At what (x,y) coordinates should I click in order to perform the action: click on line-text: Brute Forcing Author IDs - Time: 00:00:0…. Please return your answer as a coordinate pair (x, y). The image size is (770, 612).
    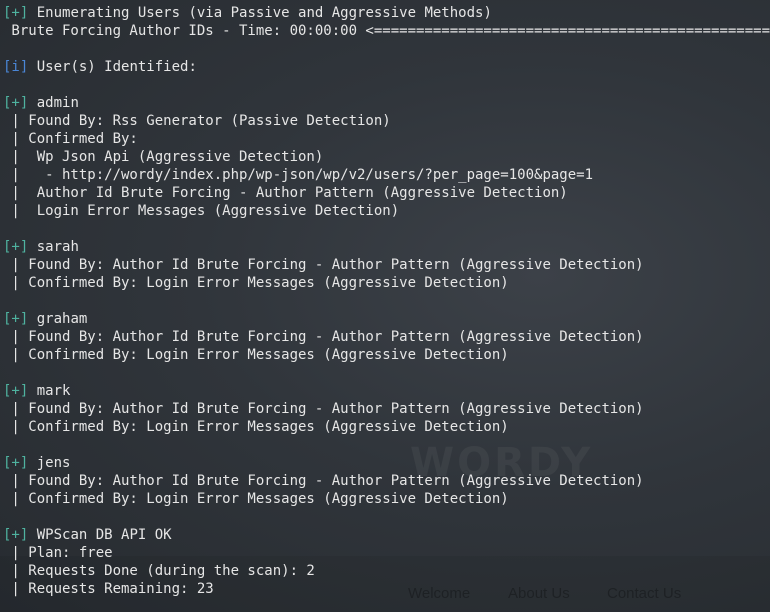
    Looking at the image, I should click on (390, 31).